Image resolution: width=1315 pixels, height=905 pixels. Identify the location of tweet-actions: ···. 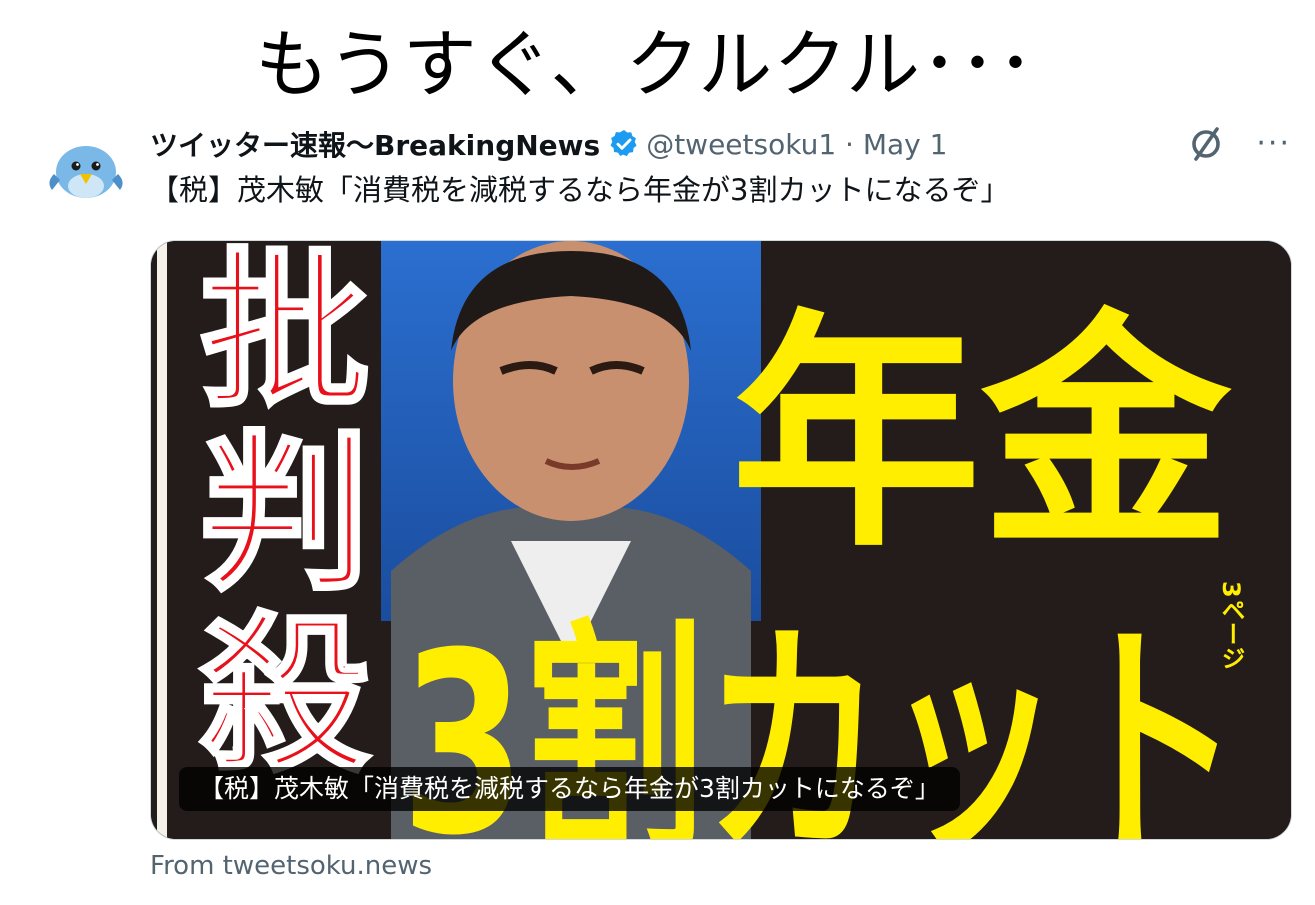
(1238, 144).